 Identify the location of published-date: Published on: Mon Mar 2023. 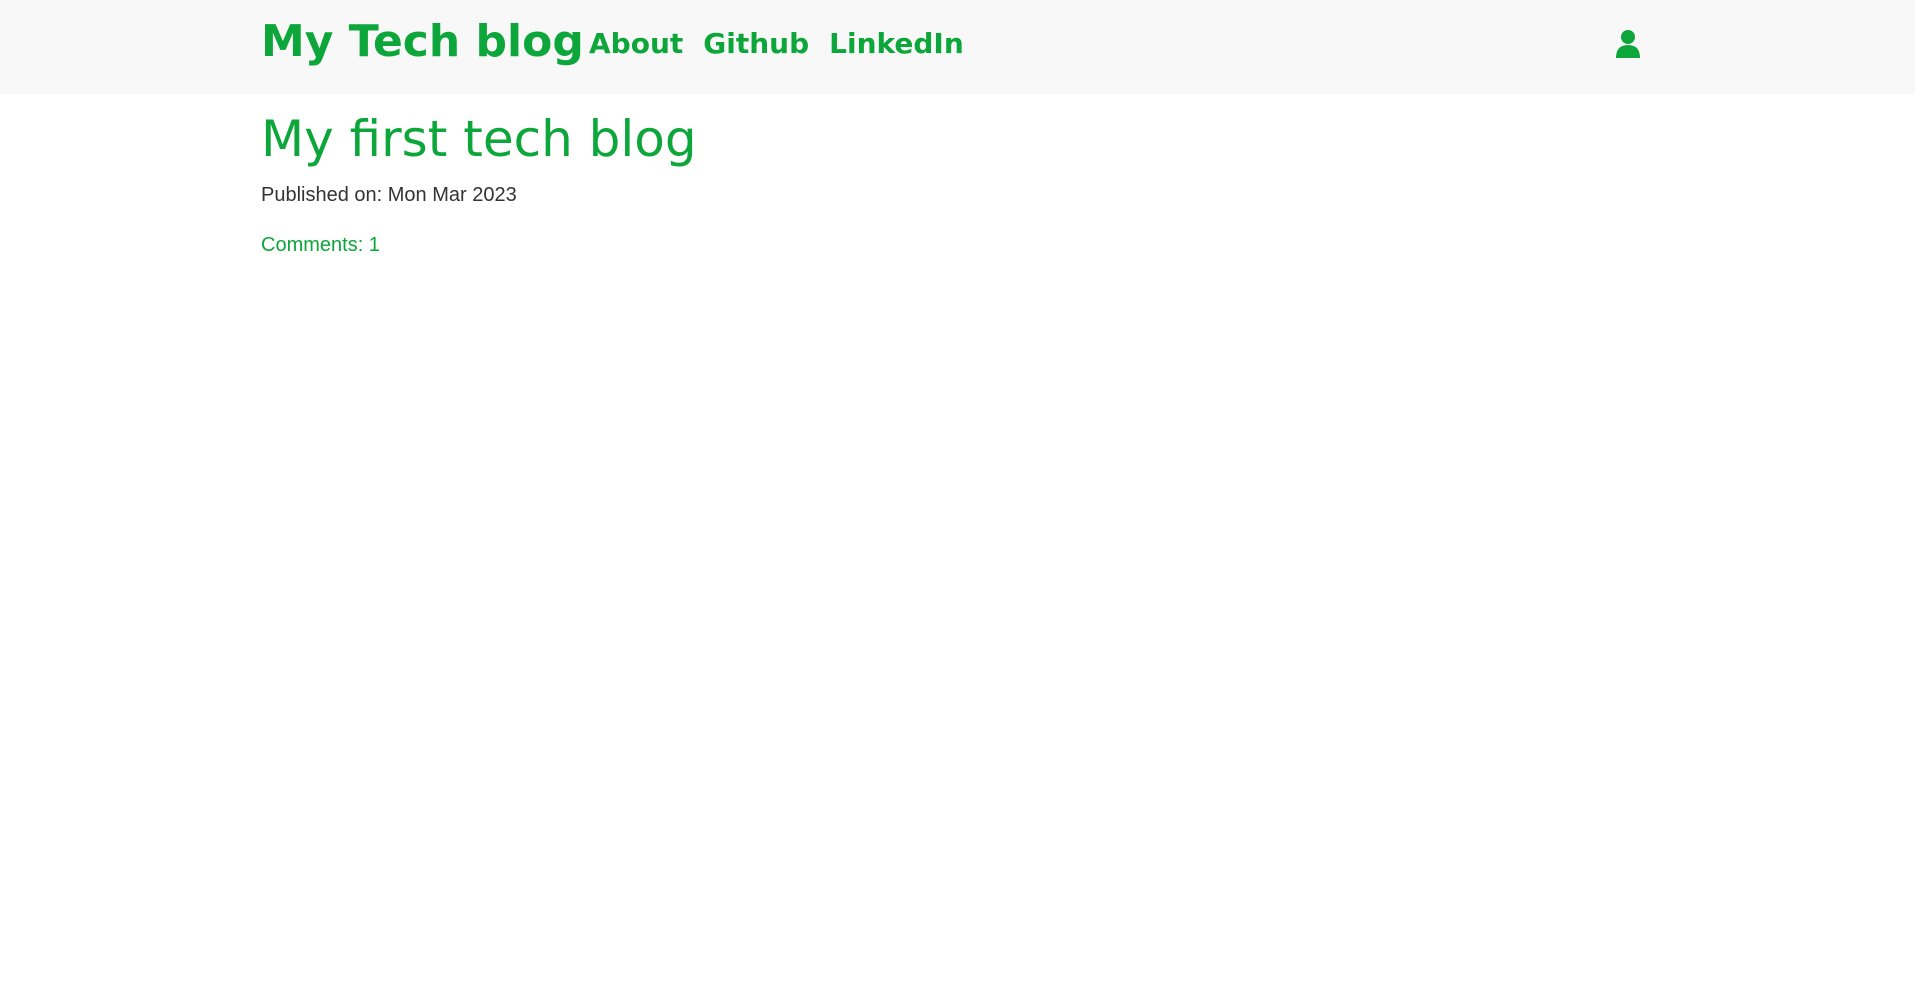
(389, 195).